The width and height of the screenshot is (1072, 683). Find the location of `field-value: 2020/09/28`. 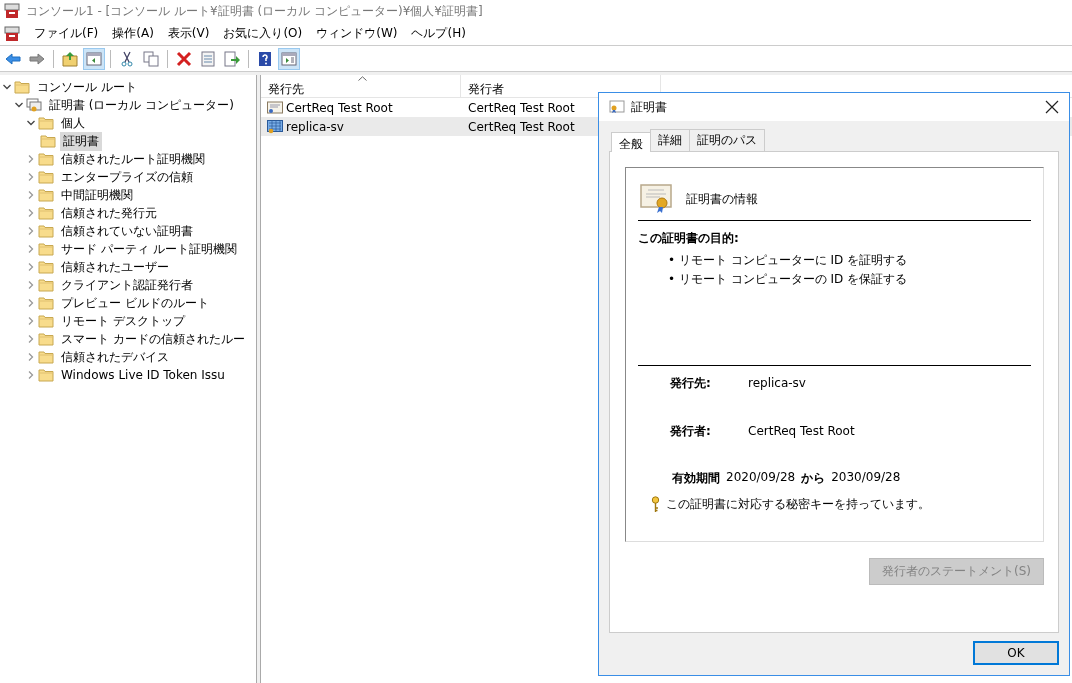

field-value: 2020/09/28 is located at coordinates (761, 478).